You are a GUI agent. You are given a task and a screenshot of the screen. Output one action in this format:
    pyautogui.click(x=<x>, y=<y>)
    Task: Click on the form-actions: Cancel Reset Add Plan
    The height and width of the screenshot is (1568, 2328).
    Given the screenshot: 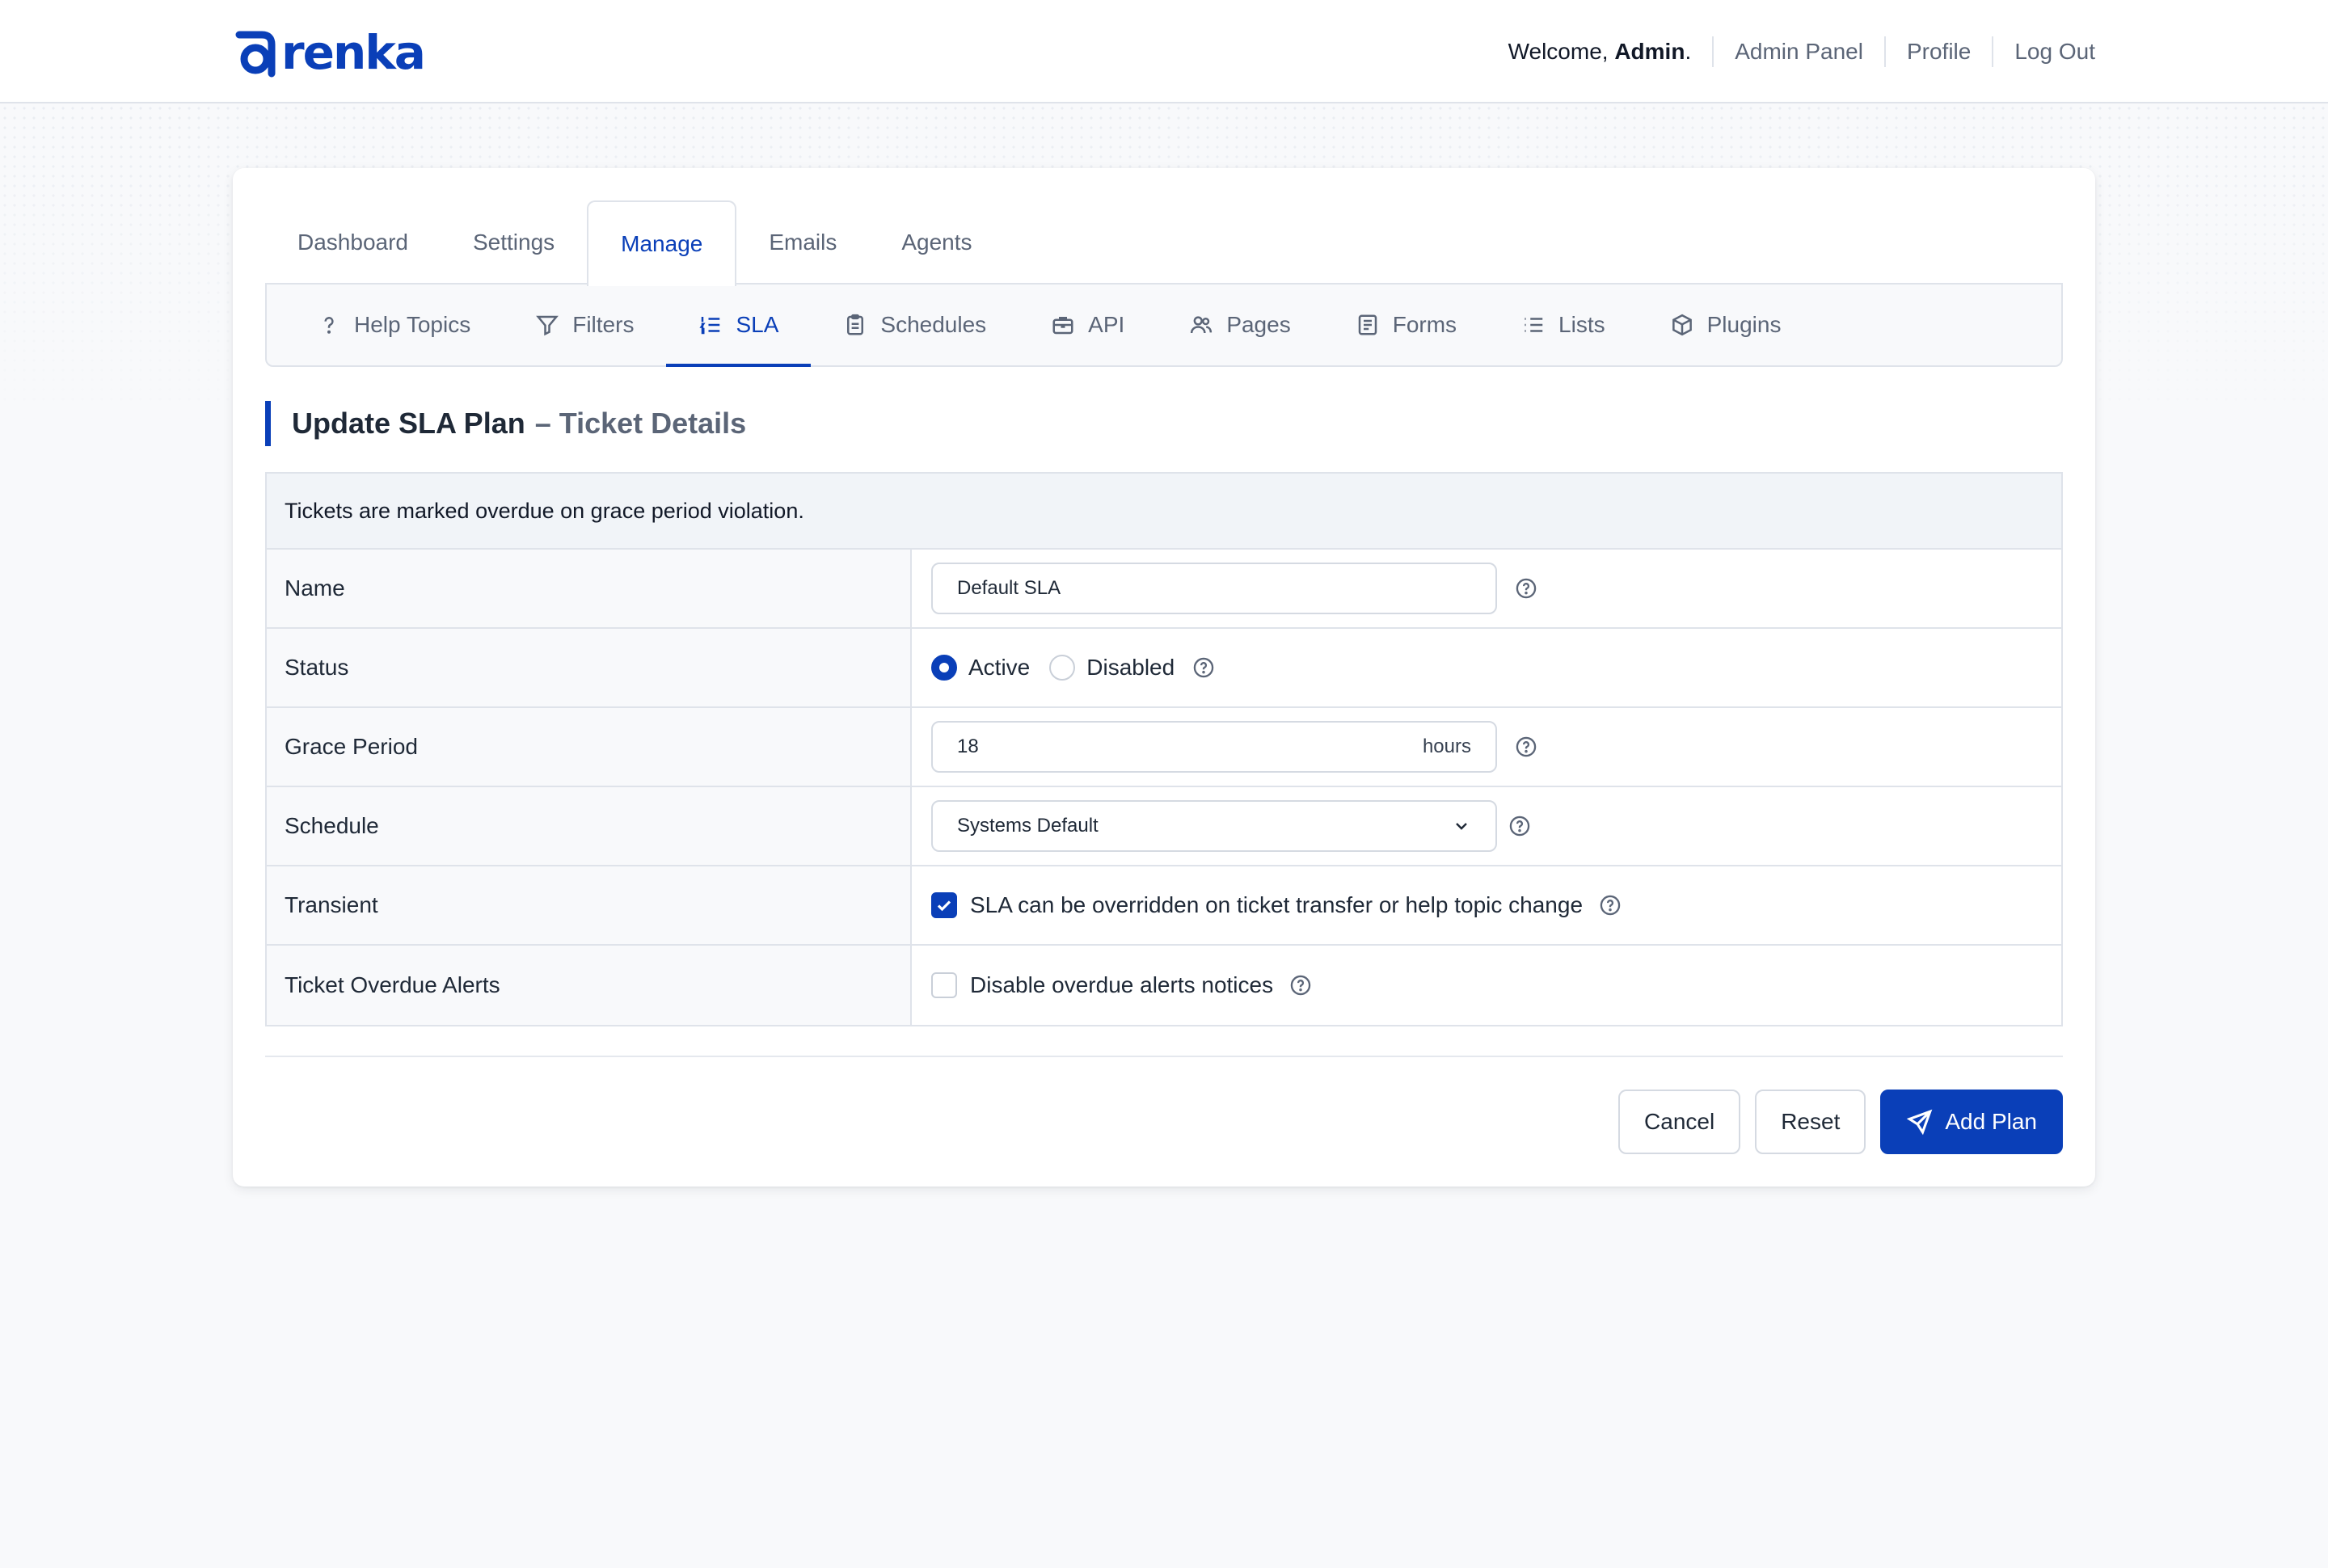 What is the action you would take?
    pyautogui.click(x=1841, y=1122)
    